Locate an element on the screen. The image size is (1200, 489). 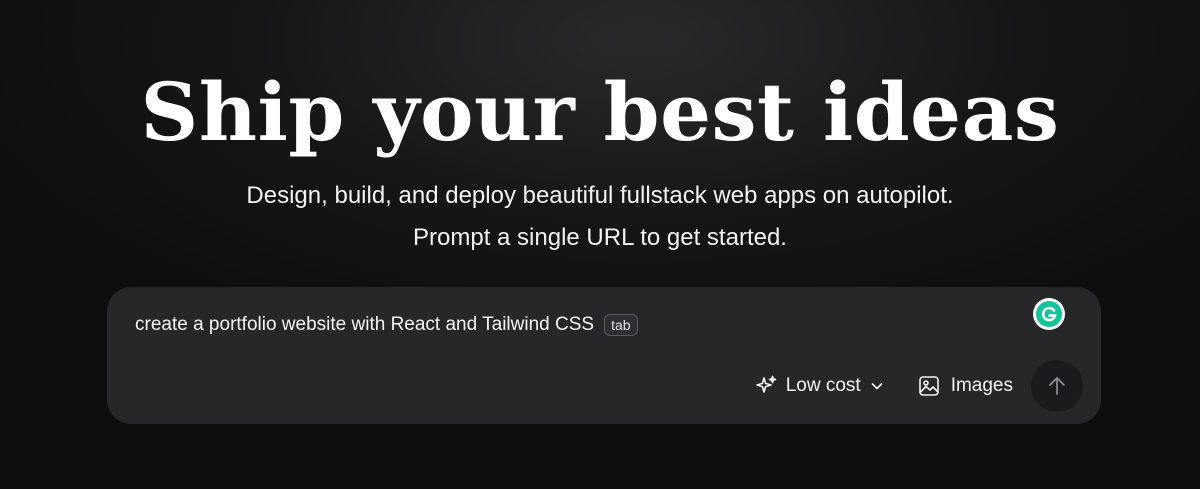
send-button is located at coordinates (1057, 386).